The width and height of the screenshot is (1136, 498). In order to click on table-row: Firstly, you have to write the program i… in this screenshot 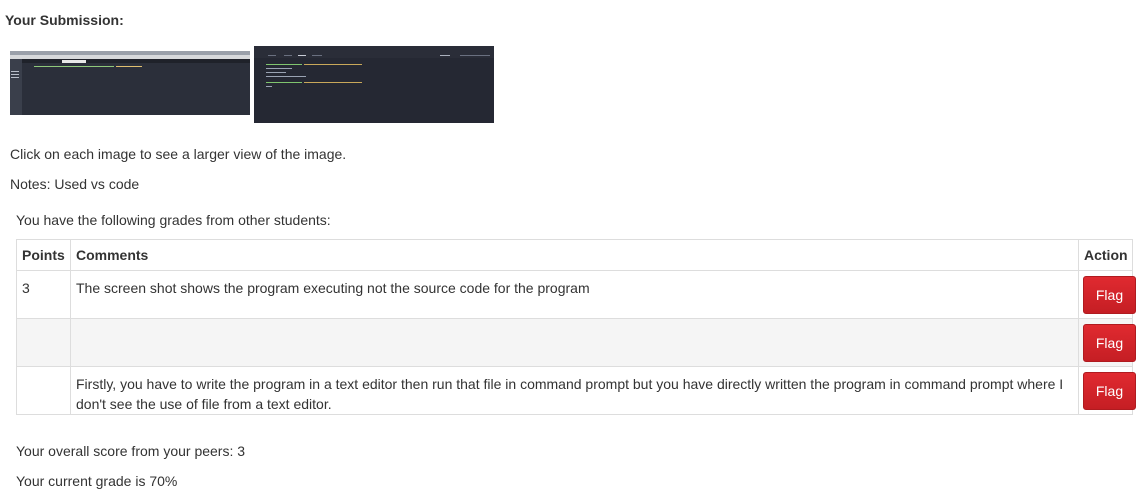, I will do `click(576, 390)`.